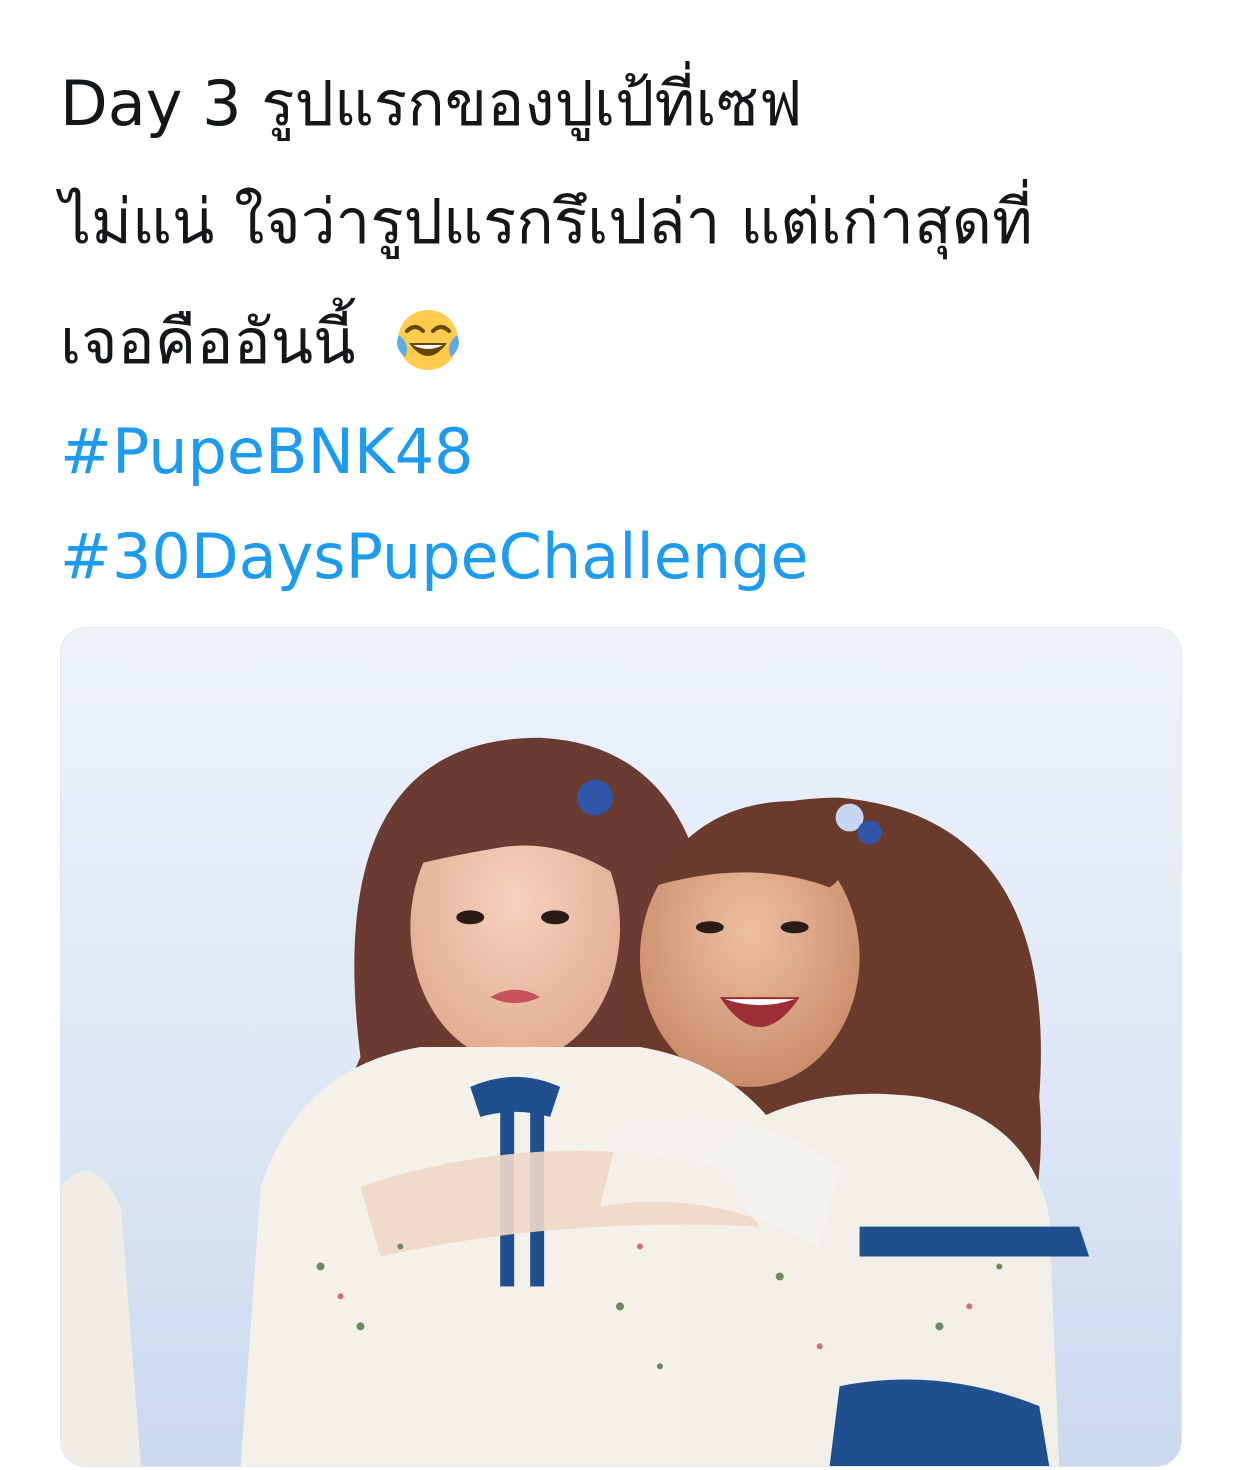  I want to click on hashtag-pupebnk48: #PupeBNK48, so click(267, 451).